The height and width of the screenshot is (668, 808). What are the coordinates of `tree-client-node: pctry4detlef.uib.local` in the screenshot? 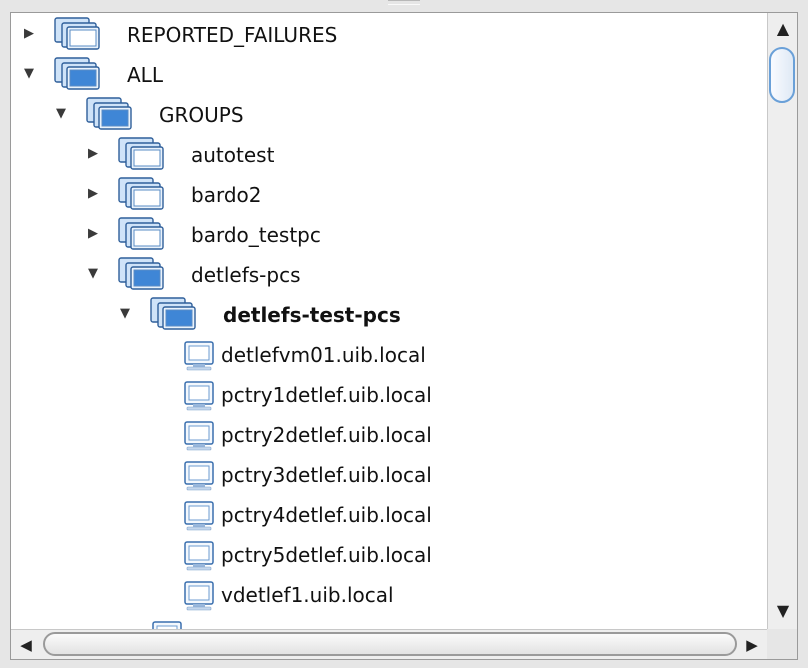 It's located at (389, 515).